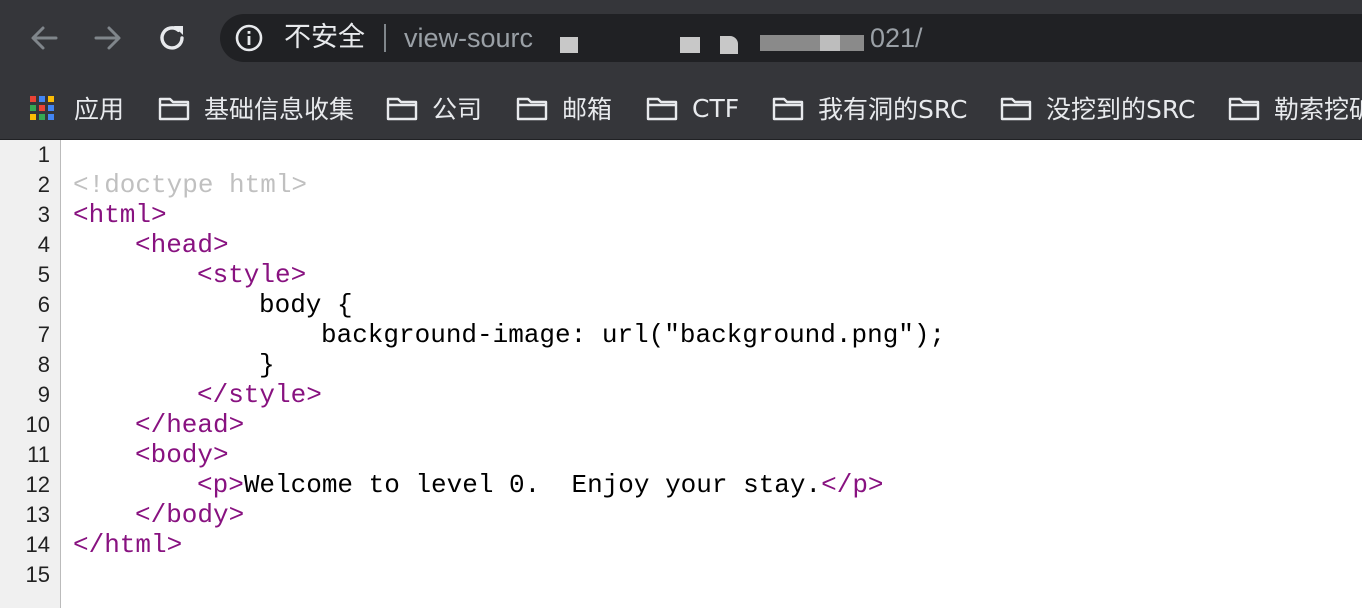  I want to click on code-head-open-tag: <head>, so click(182, 245).